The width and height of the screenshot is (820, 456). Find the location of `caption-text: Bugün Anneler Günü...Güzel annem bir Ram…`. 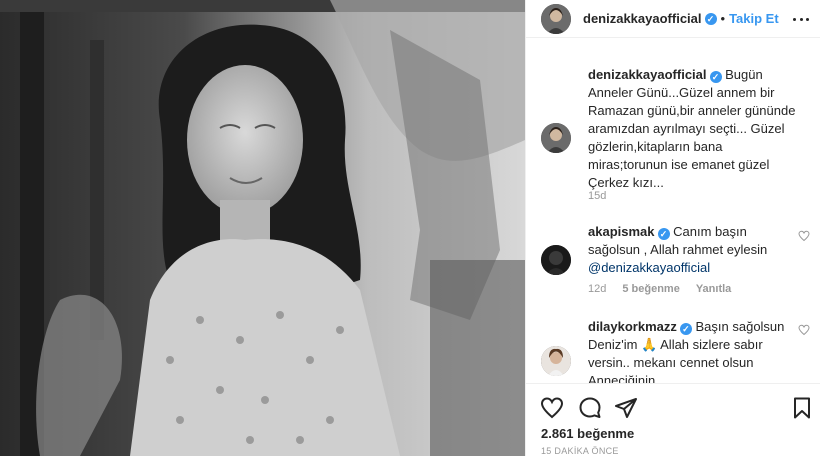

caption-text: Bugün Anneler Günü...Güzel annem bir Ram… is located at coordinates (692, 128).